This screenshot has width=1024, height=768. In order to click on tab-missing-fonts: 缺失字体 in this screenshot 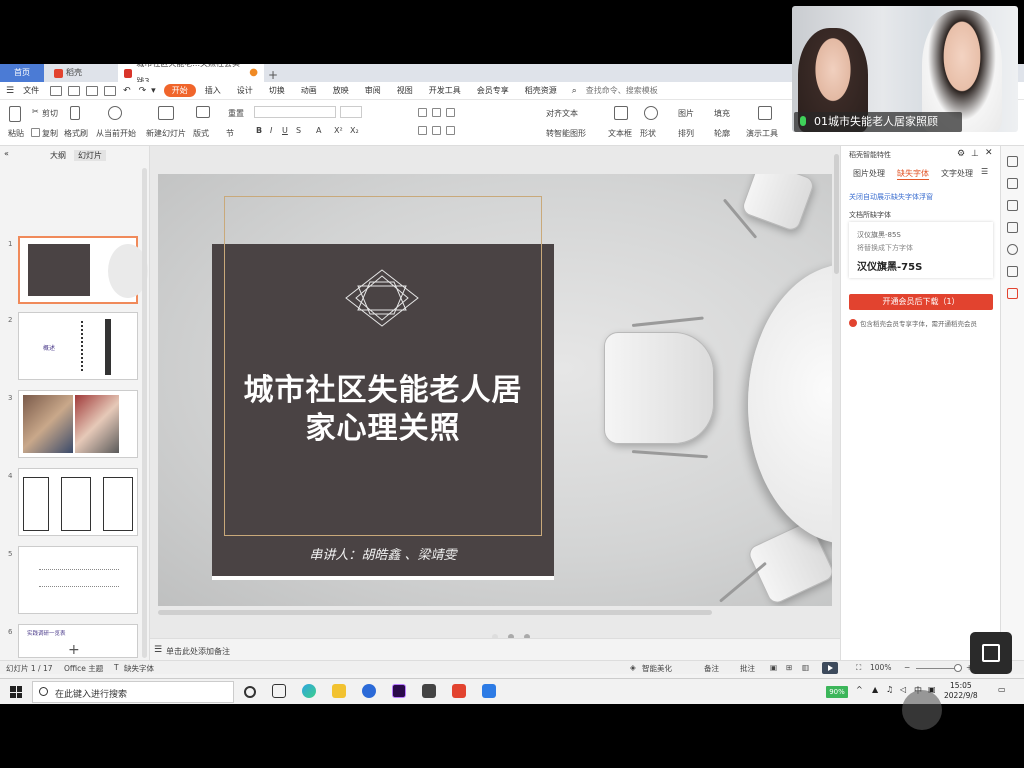, I will do `click(913, 174)`.